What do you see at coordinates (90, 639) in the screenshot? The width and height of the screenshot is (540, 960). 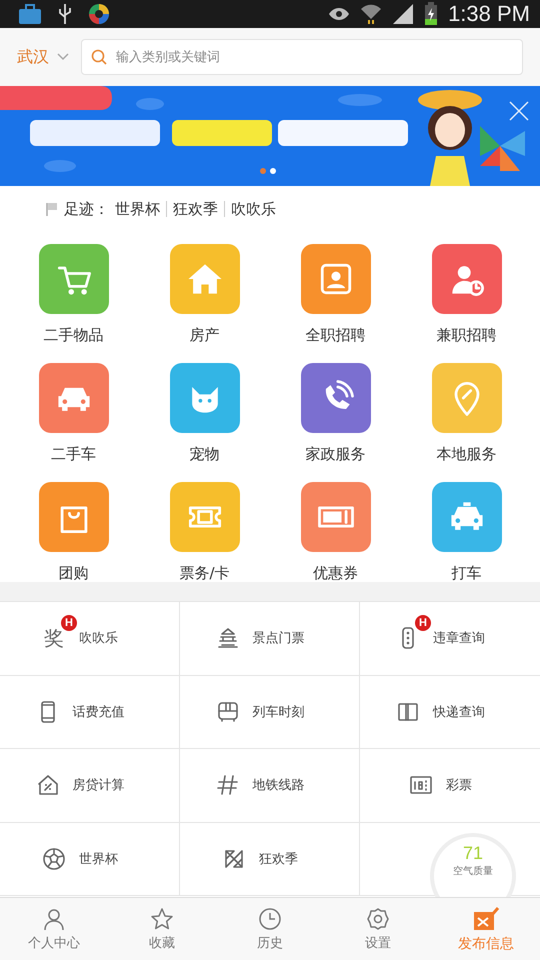 I see `service-item: 奖 H 吹吹乐` at bounding box center [90, 639].